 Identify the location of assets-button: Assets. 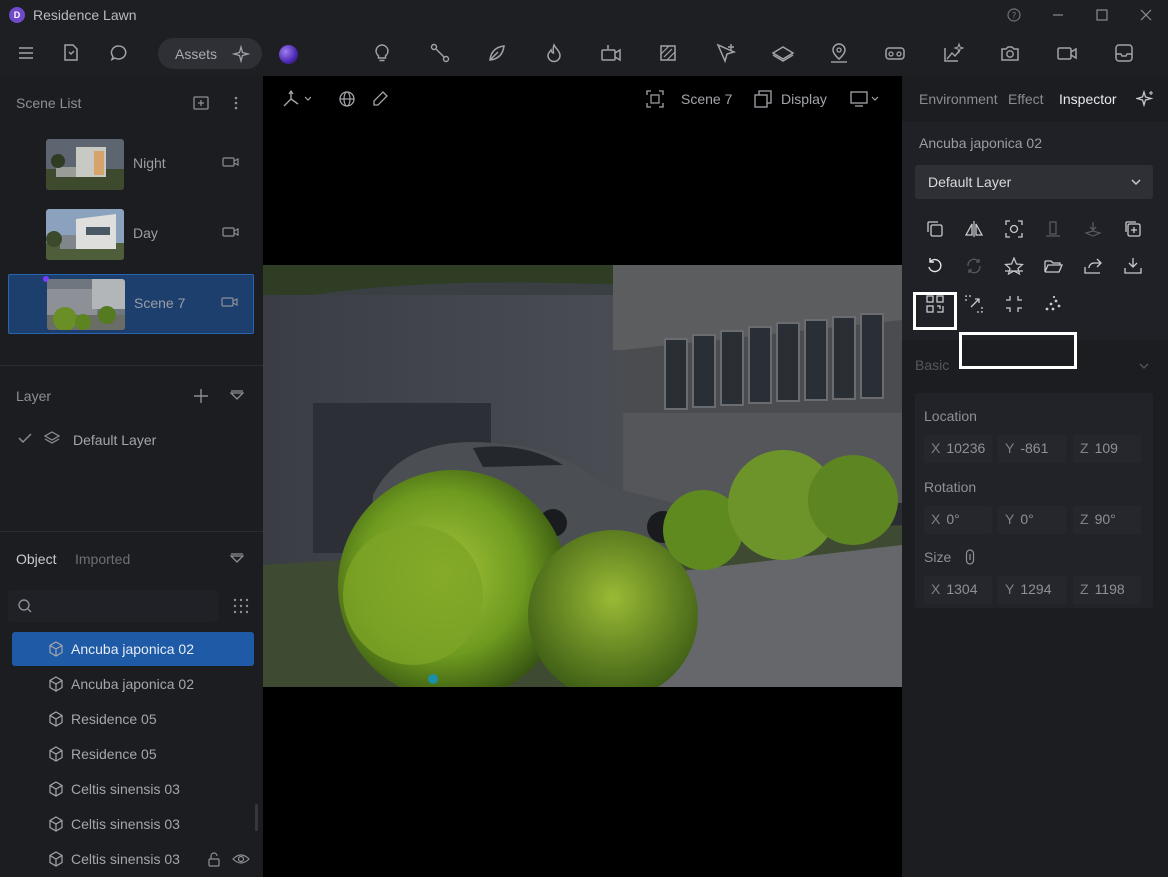
(210, 53).